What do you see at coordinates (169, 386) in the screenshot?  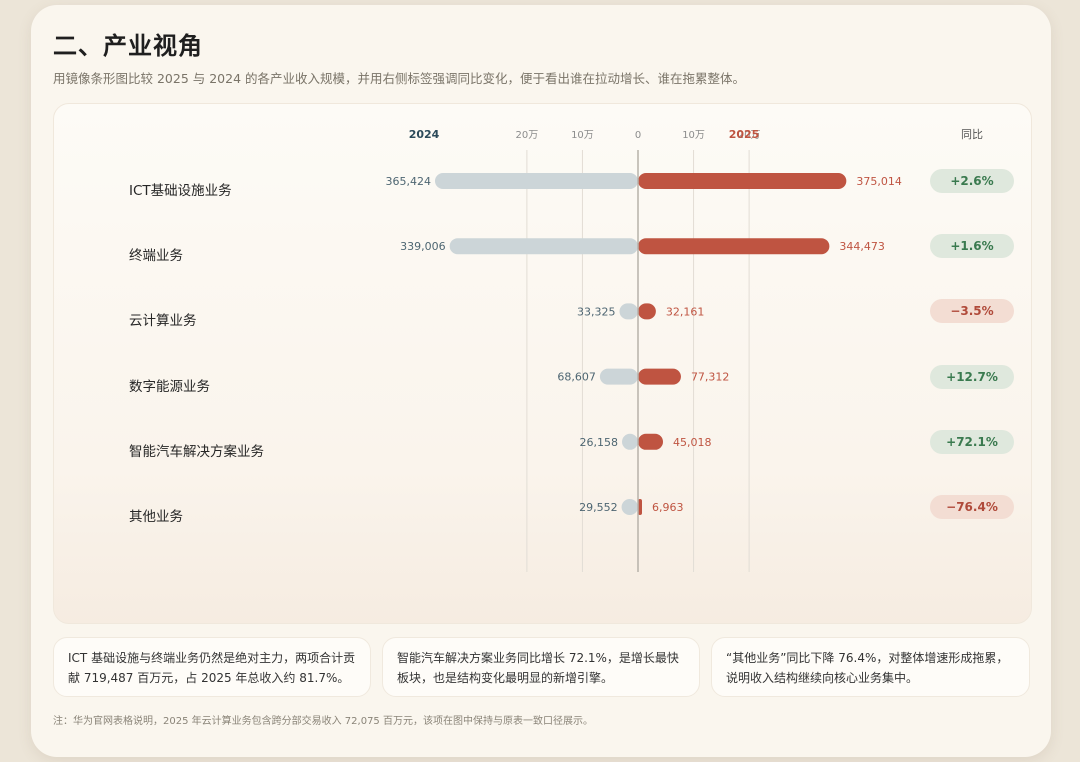 I see `category-label: 数字能源业务` at bounding box center [169, 386].